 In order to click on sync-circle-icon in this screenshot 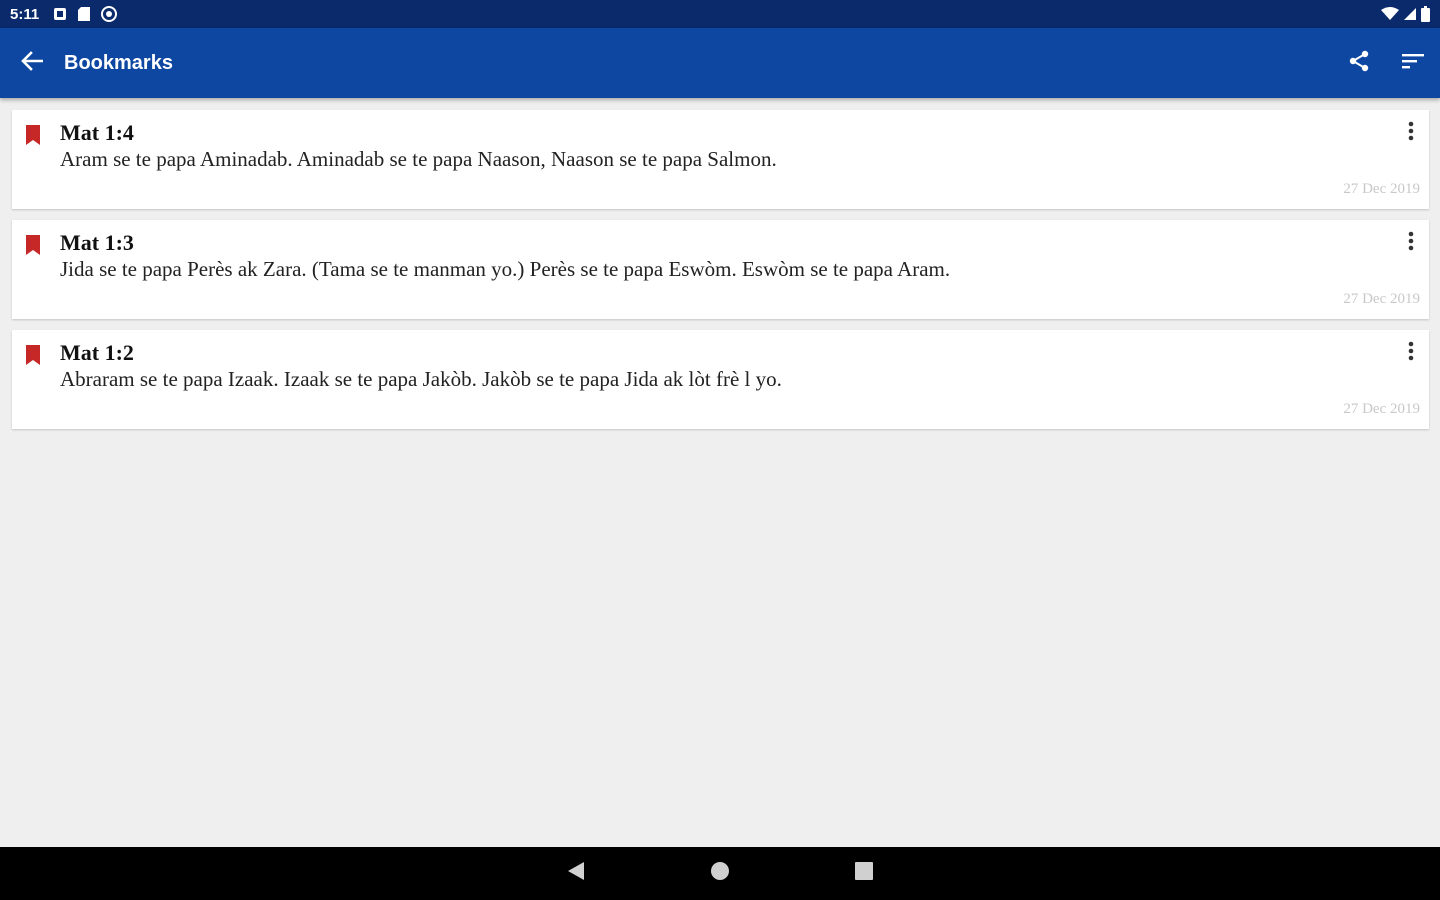, I will do `click(109, 14)`.